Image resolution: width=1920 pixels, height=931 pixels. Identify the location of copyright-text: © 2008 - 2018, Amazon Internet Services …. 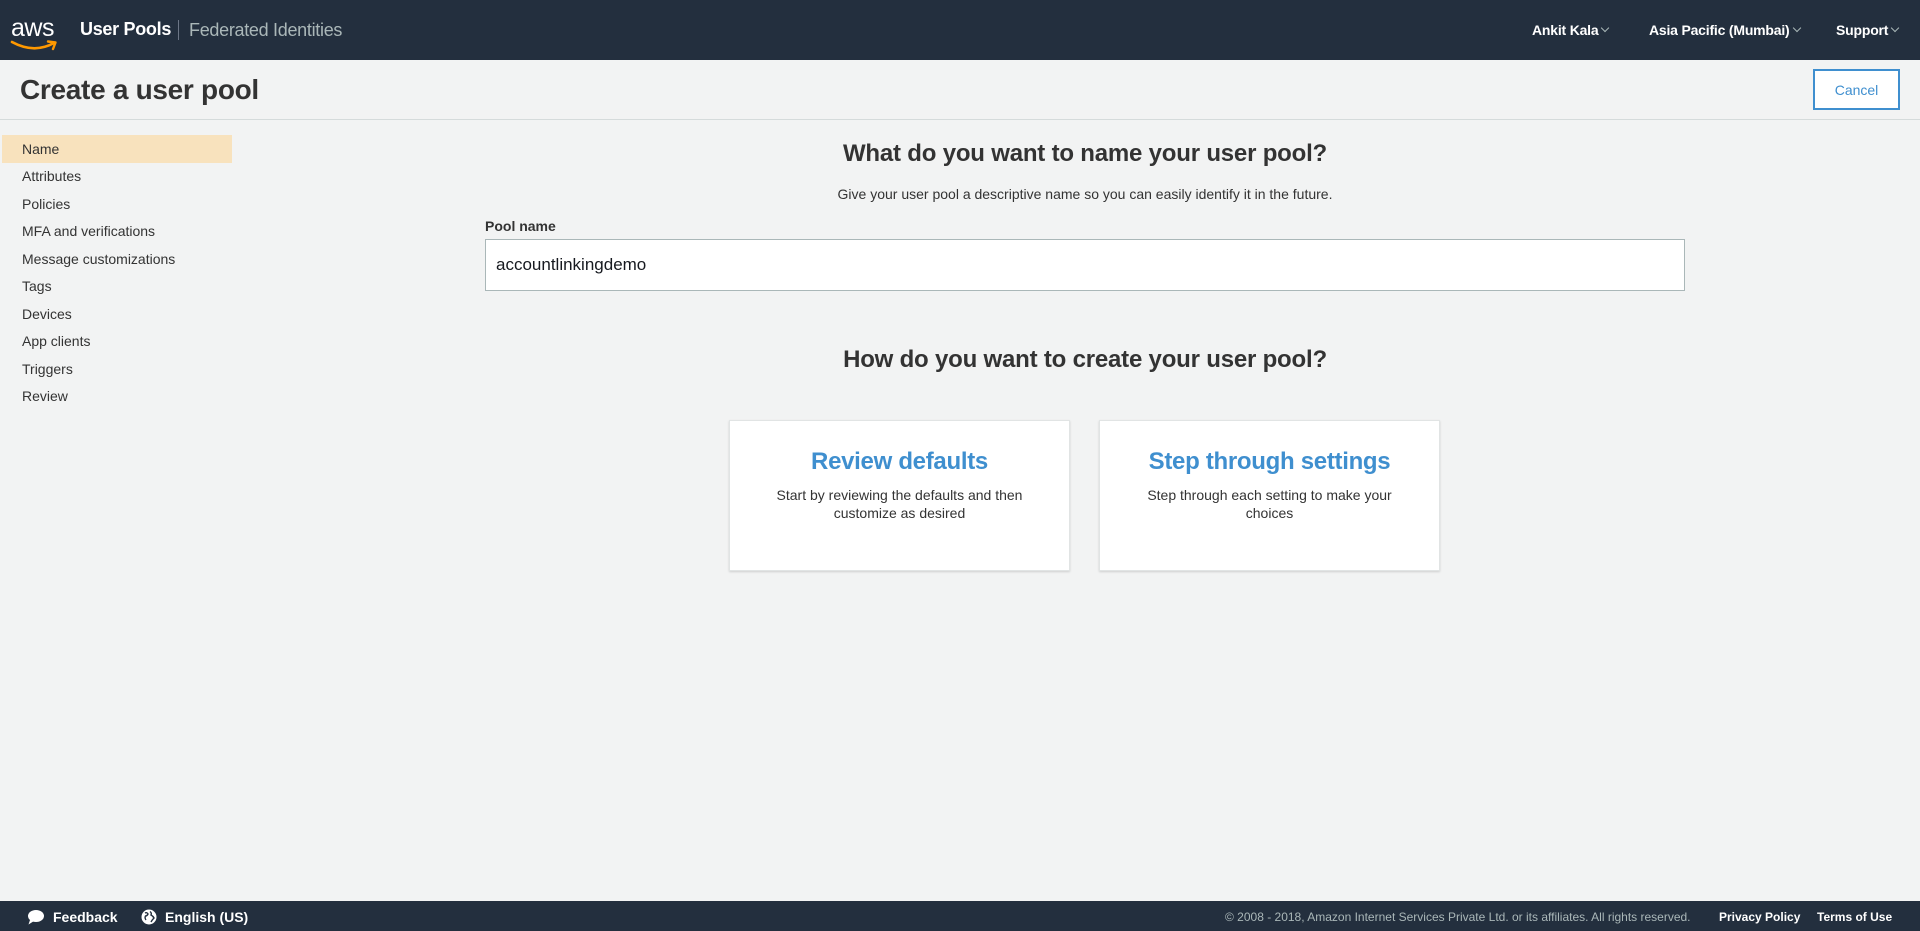
(1458, 917).